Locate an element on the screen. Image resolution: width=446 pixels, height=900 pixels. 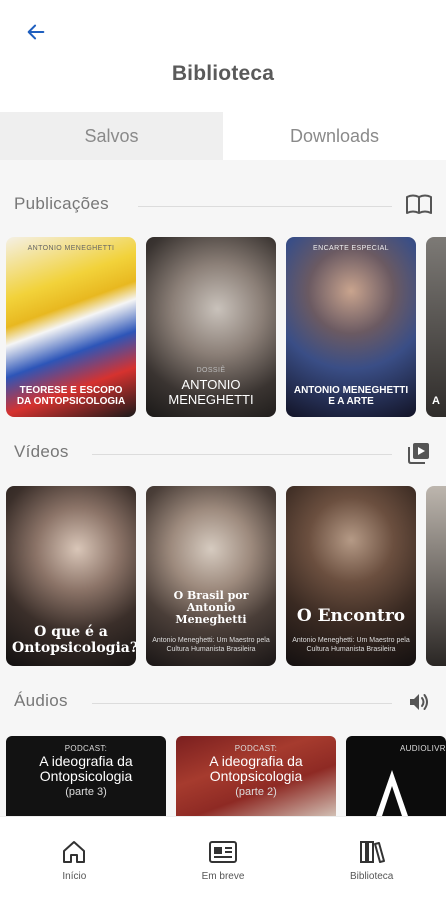
audios-button is located at coordinates (419, 702).